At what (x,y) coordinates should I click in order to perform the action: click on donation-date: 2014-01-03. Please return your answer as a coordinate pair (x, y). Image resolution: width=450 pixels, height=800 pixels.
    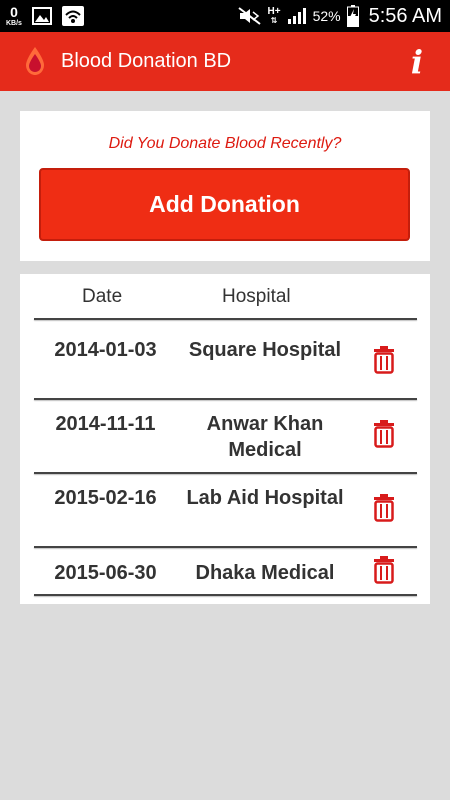
    Looking at the image, I should click on (105, 350).